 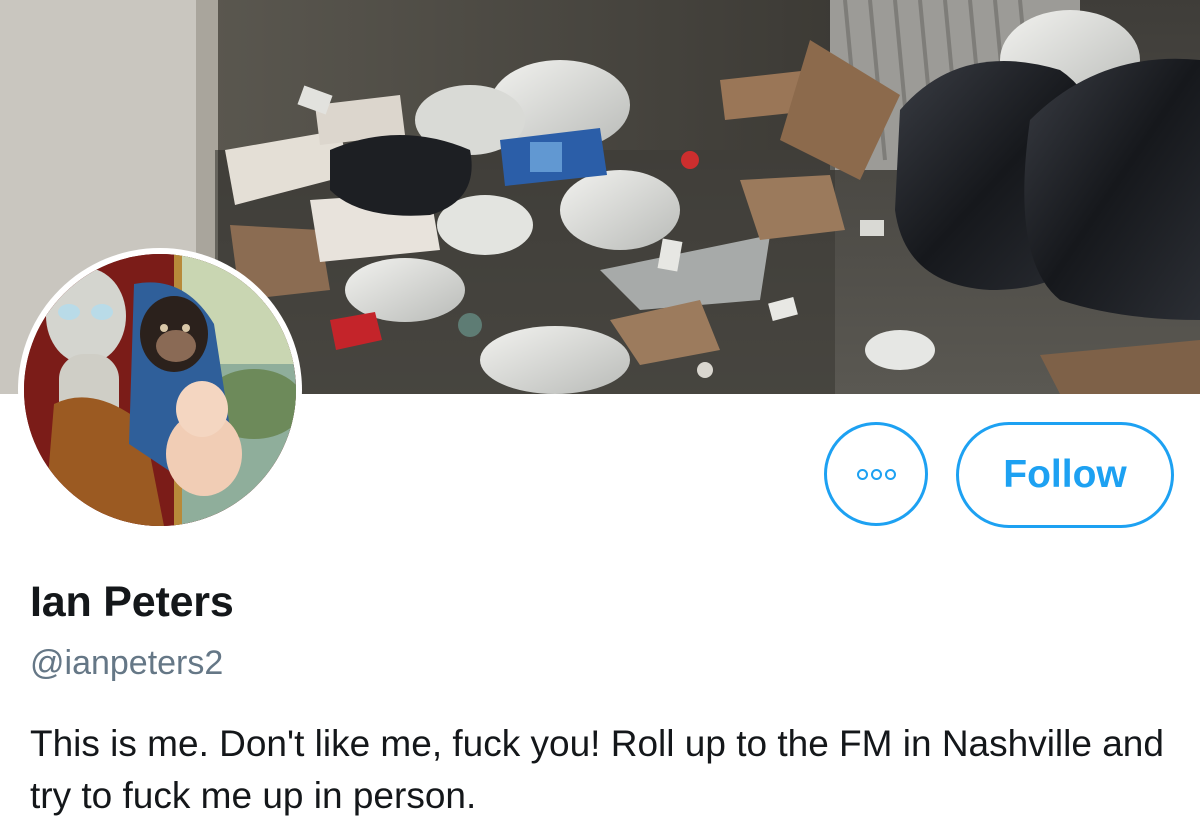 I want to click on avatar-image, so click(x=160, y=390).